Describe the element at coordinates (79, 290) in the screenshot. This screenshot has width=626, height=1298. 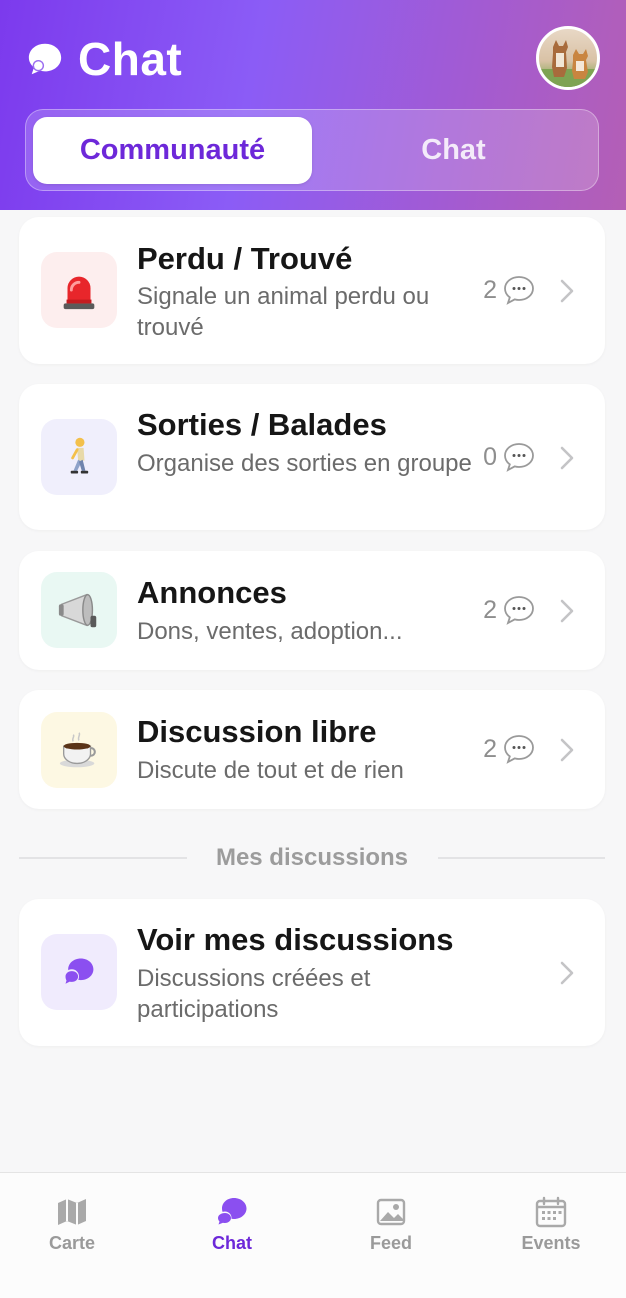
I see `siren-icon` at that location.